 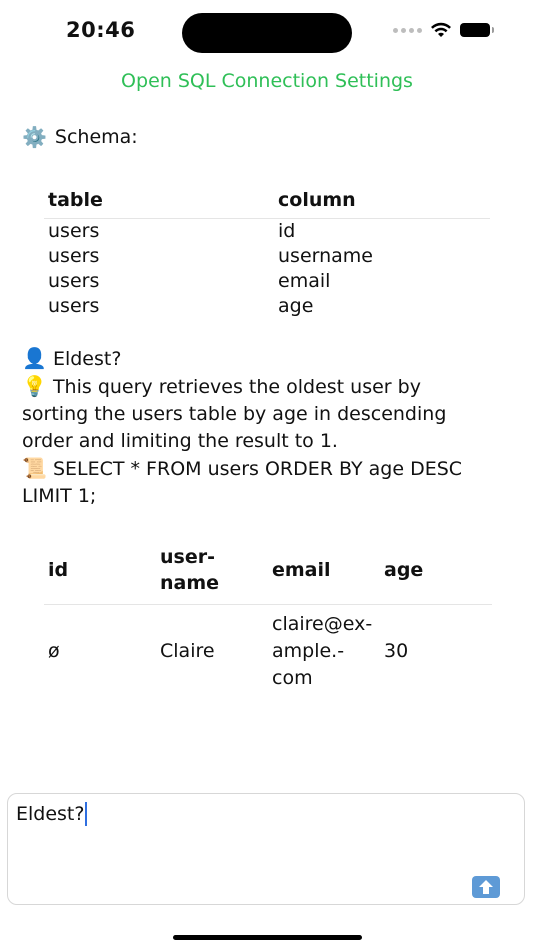 I want to click on question-input-field: Eldest?, so click(x=52, y=814).